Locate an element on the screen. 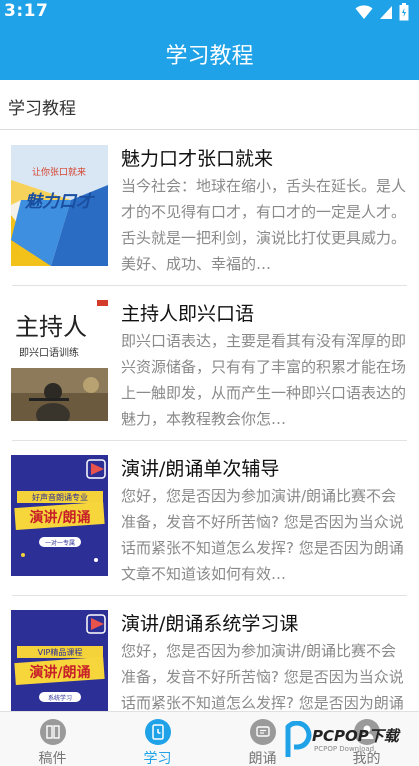  nav-label: 学习 is located at coordinates (157, 758).